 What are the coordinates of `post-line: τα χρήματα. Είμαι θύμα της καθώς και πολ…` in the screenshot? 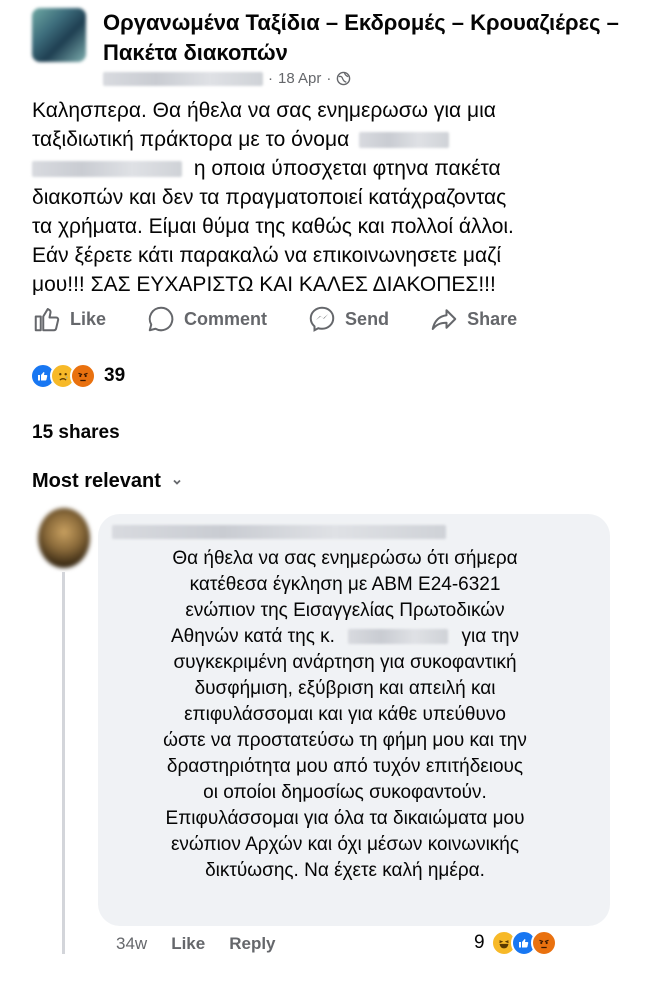 It's located at (273, 226).